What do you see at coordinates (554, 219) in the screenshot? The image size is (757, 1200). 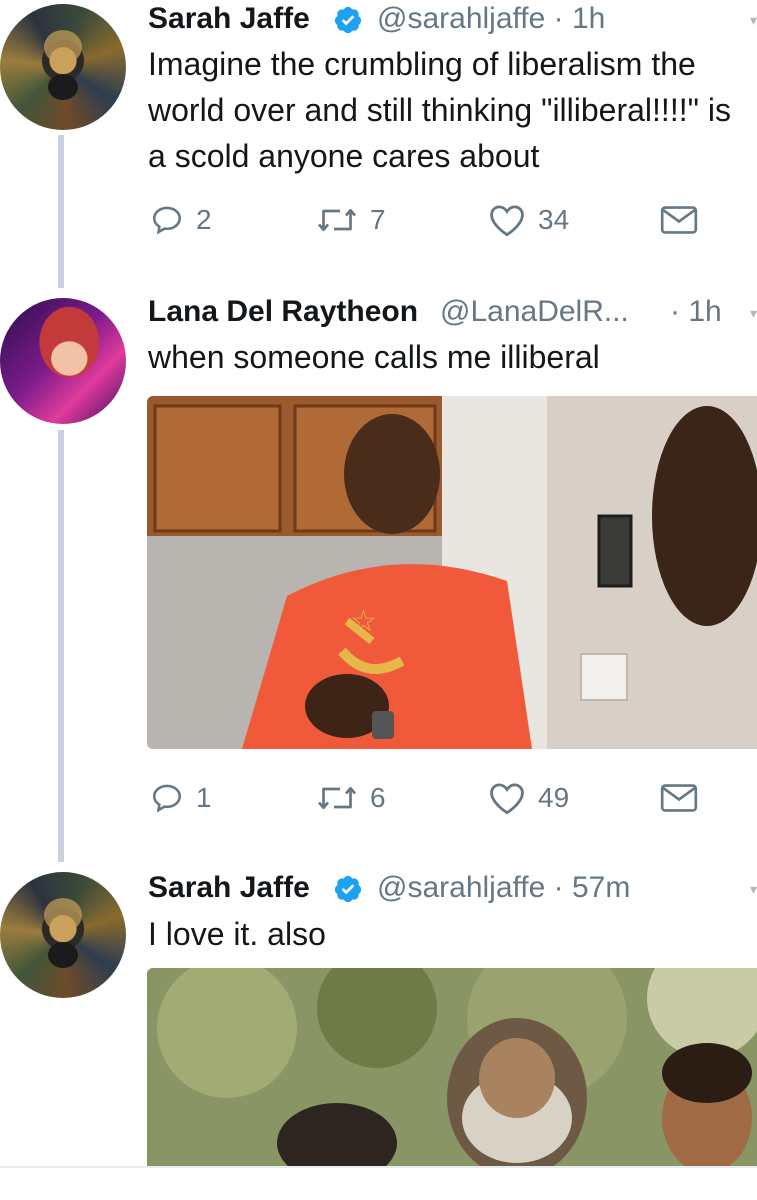 I see `like-count: 34` at bounding box center [554, 219].